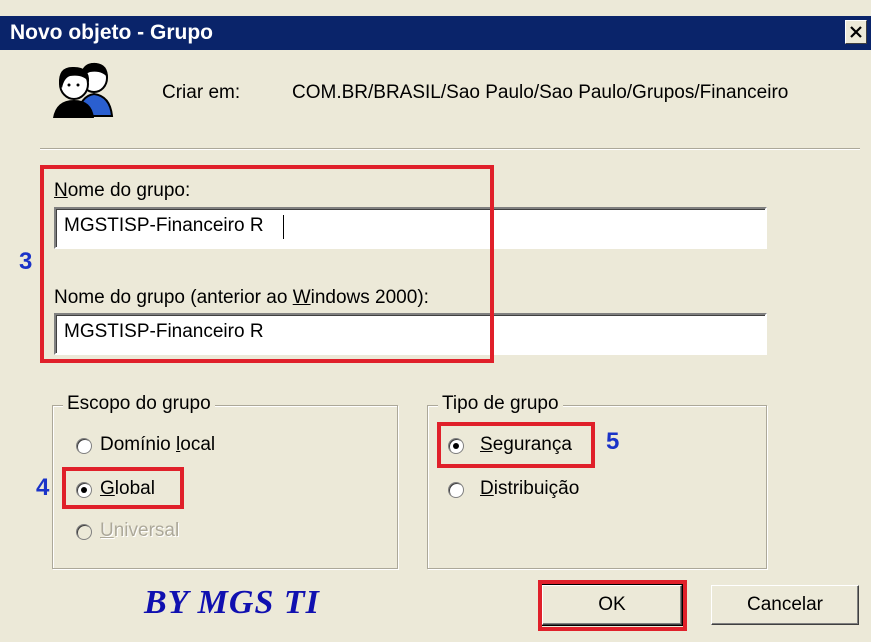  What do you see at coordinates (26, 261) in the screenshot?
I see `step-number-3: 3` at bounding box center [26, 261].